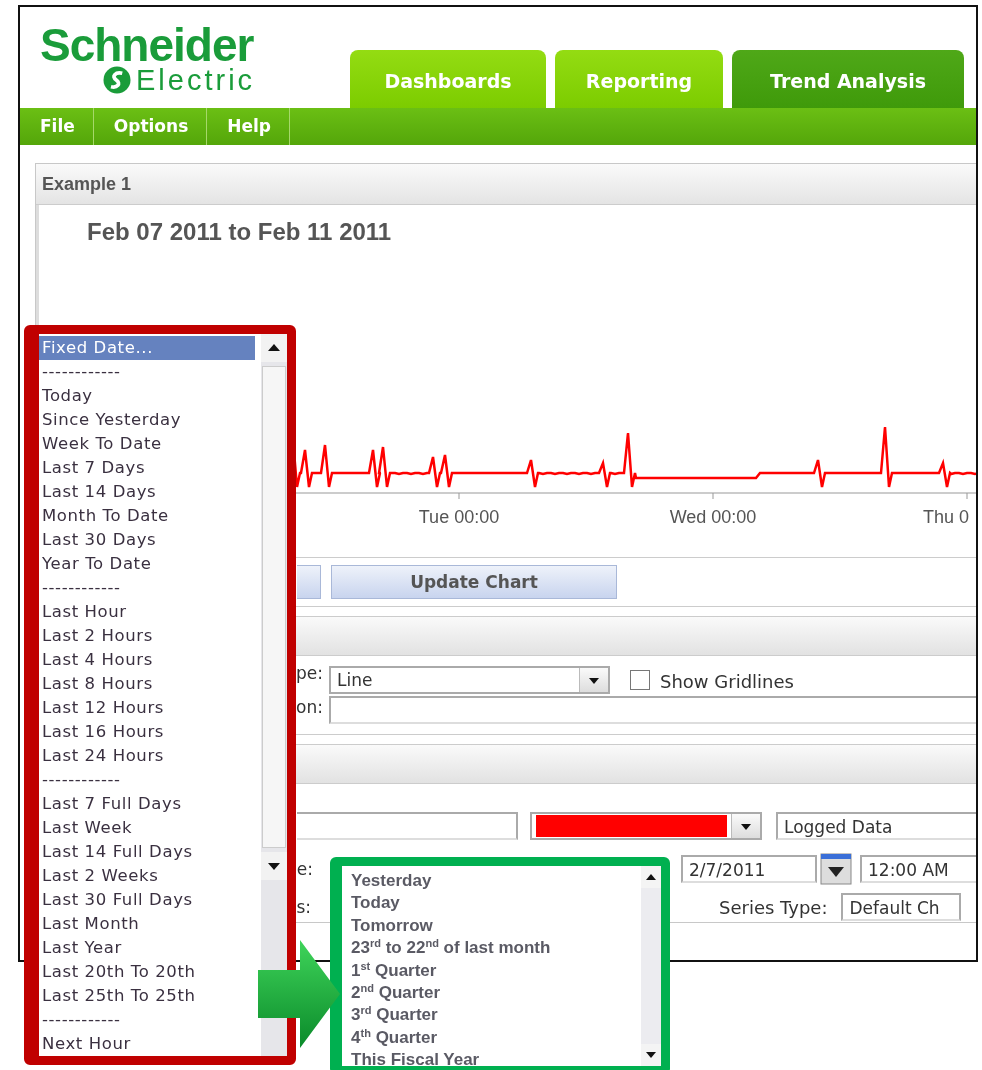 This screenshot has width=982, height=1070. Describe the element at coordinates (150, 852) in the screenshot. I see `list-option: Last 14 Full Days` at that location.